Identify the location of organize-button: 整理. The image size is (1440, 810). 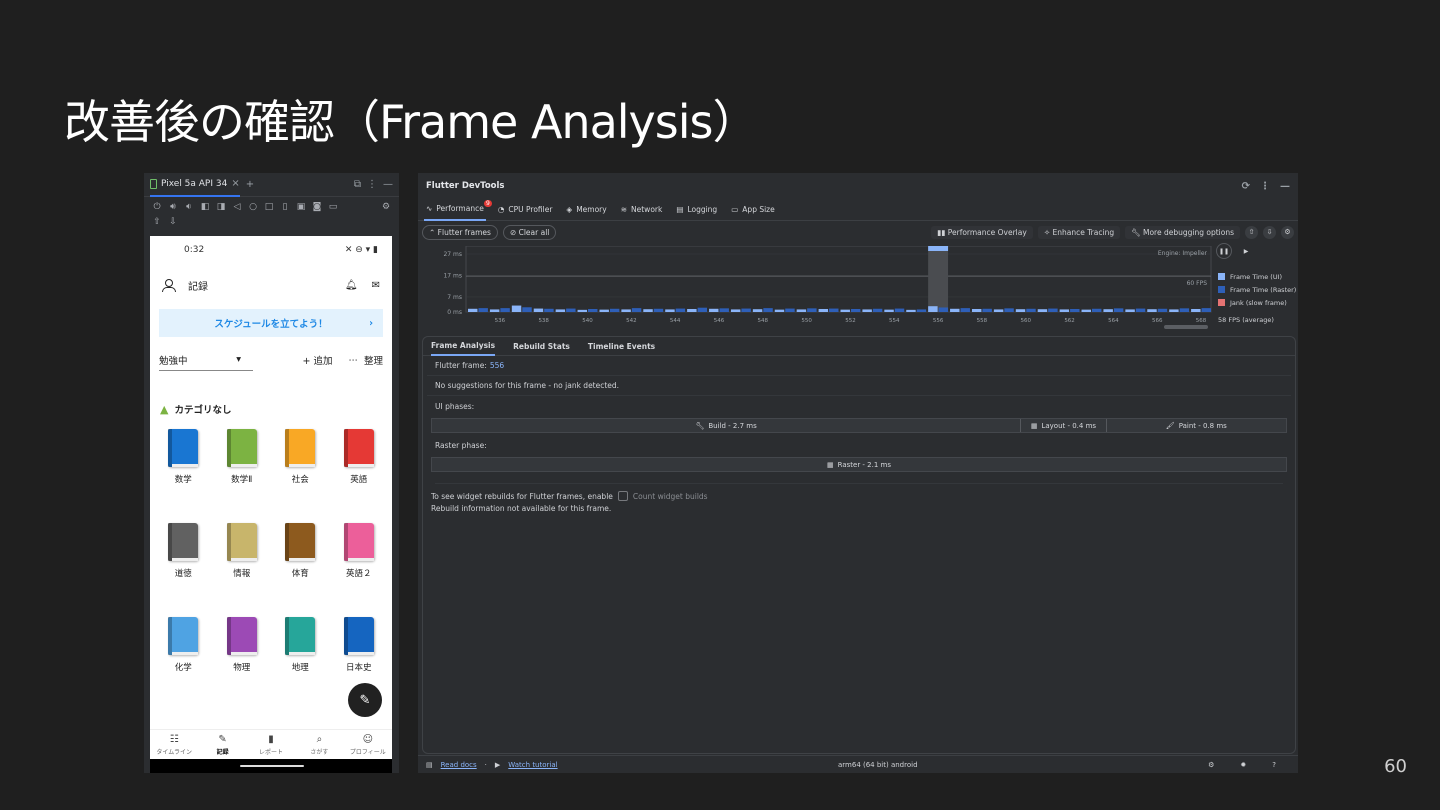
(373, 360).